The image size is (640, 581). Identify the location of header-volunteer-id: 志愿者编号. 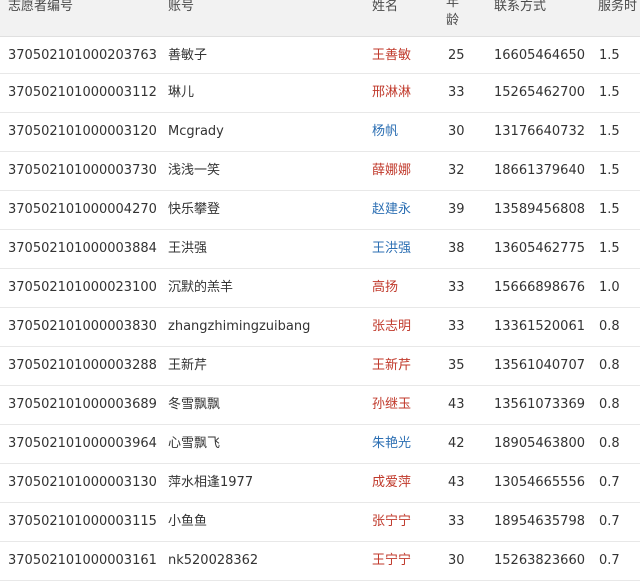
(40, 7).